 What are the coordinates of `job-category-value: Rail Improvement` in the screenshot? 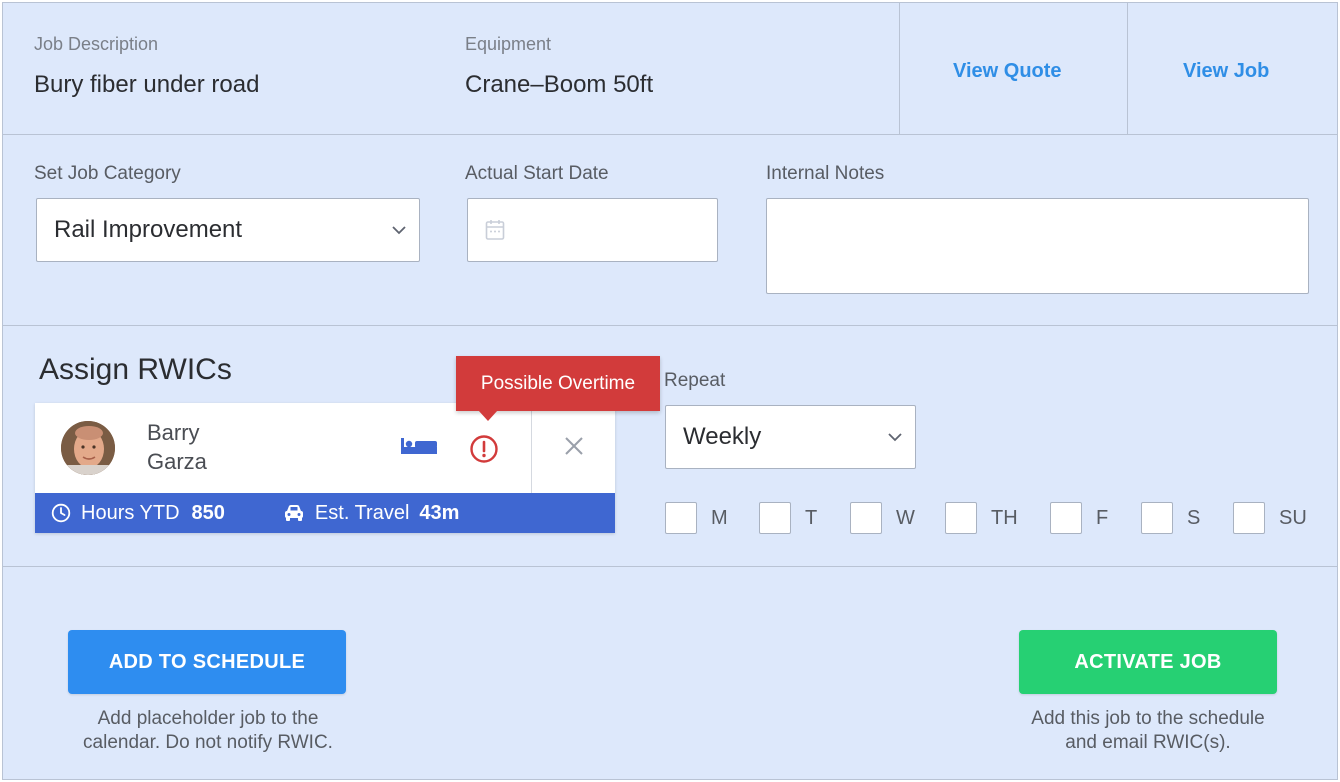 It's located at (148, 229).